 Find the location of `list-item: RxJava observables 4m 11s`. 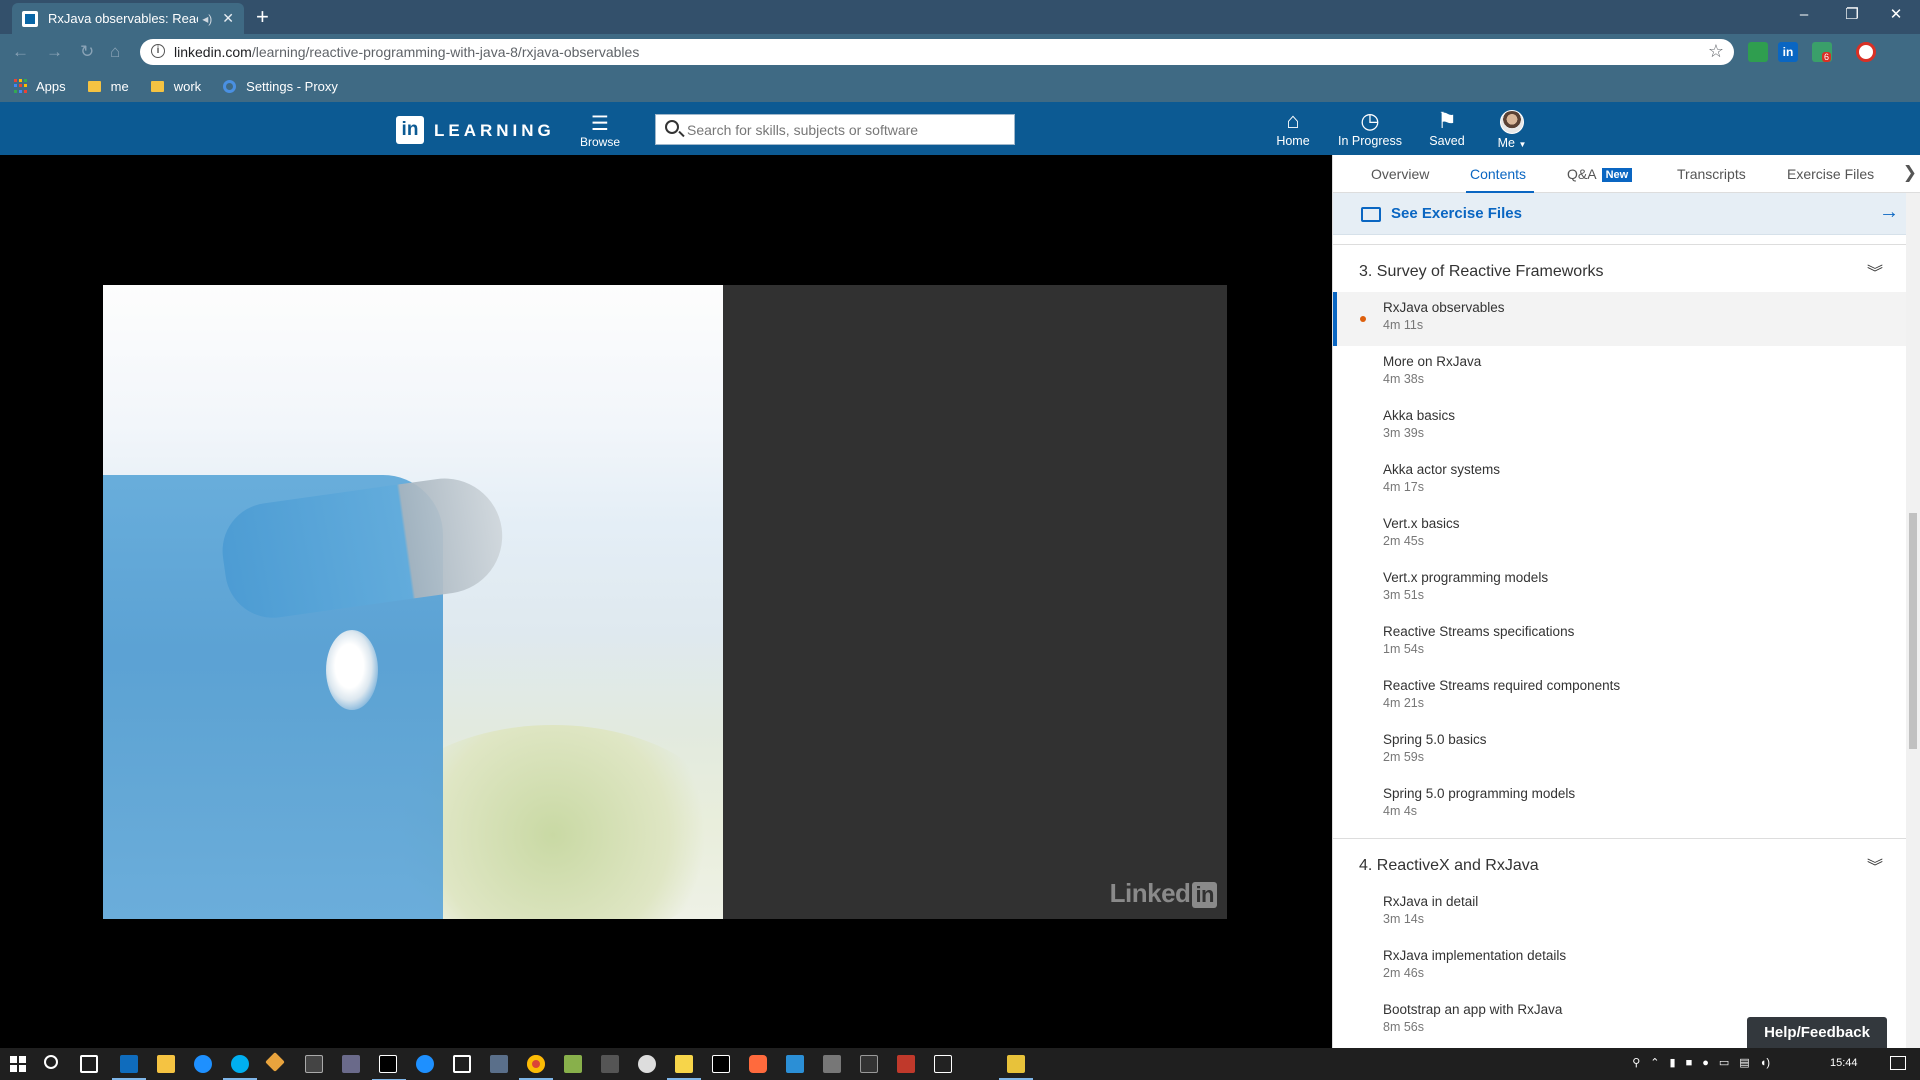

list-item: RxJava observables 4m 11s is located at coordinates (1620, 319).